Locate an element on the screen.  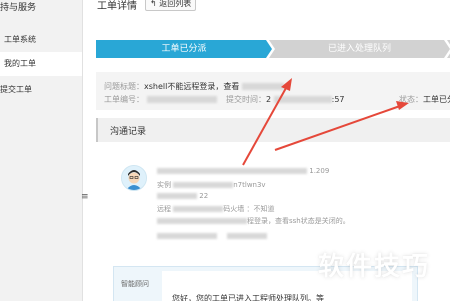
ticket-number-row: 工单编号： is located at coordinates (160, 99).